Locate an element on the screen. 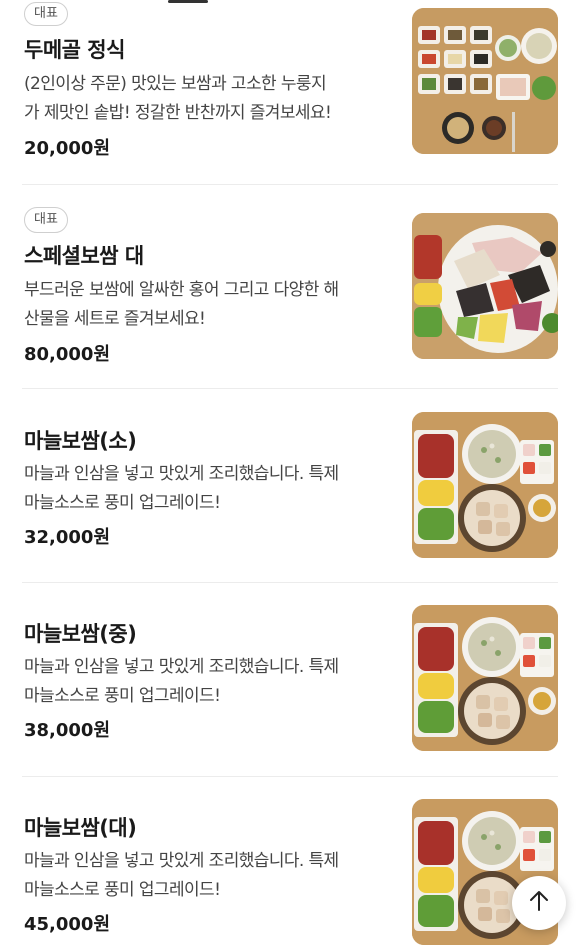 The height and width of the screenshot is (945, 580). menu-item-price: 45,000원 is located at coordinates (67, 924).